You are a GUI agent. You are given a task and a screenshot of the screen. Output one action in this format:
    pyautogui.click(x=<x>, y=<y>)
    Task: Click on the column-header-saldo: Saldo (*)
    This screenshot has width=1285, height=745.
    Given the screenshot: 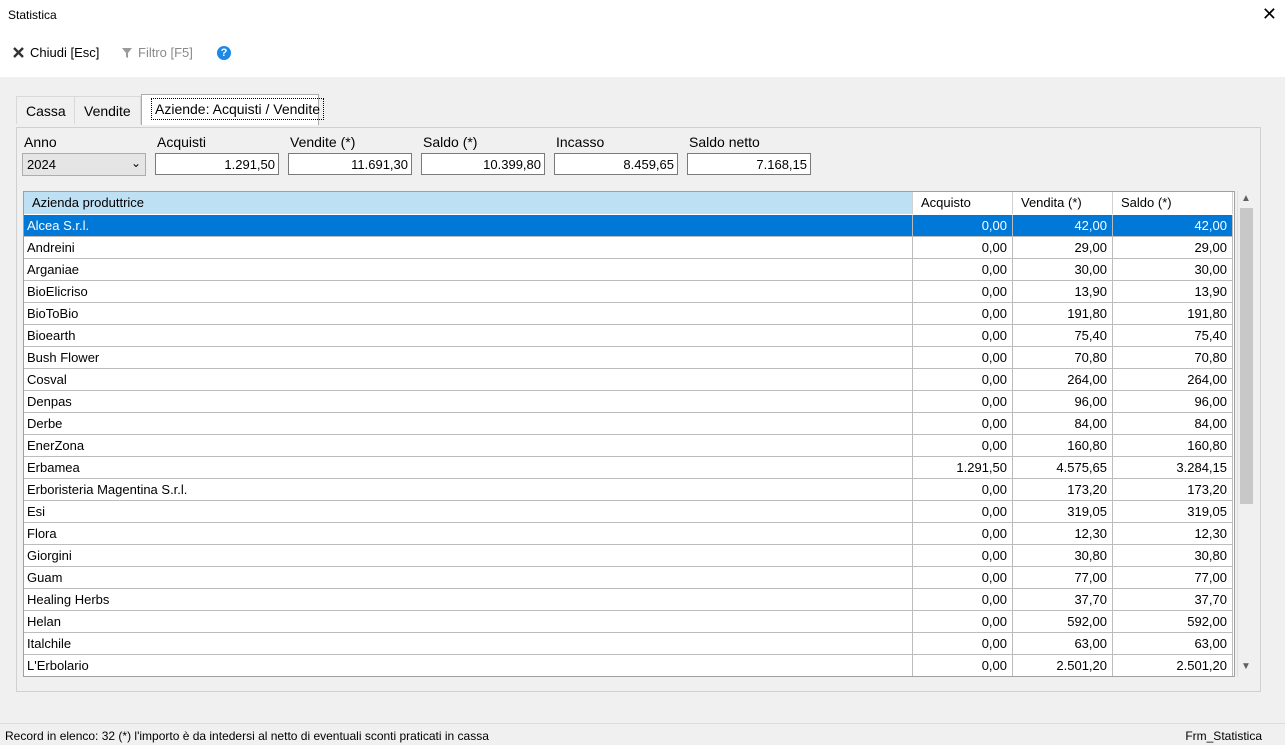 What is the action you would take?
    pyautogui.click(x=1173, y=203)
    